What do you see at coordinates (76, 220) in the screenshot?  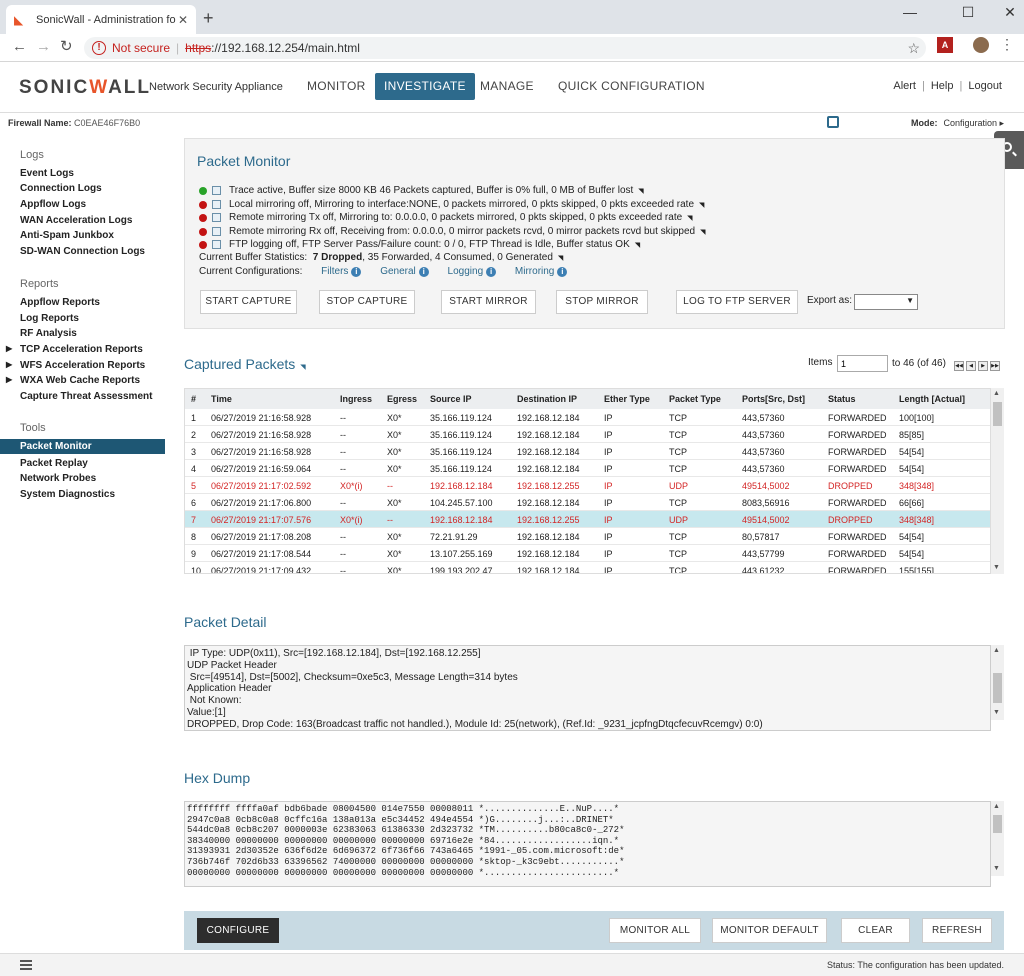 I see `sidebar-item-wan-acceleration-logs: WAN Acceleration Logs` at bounding box center [76, 220].